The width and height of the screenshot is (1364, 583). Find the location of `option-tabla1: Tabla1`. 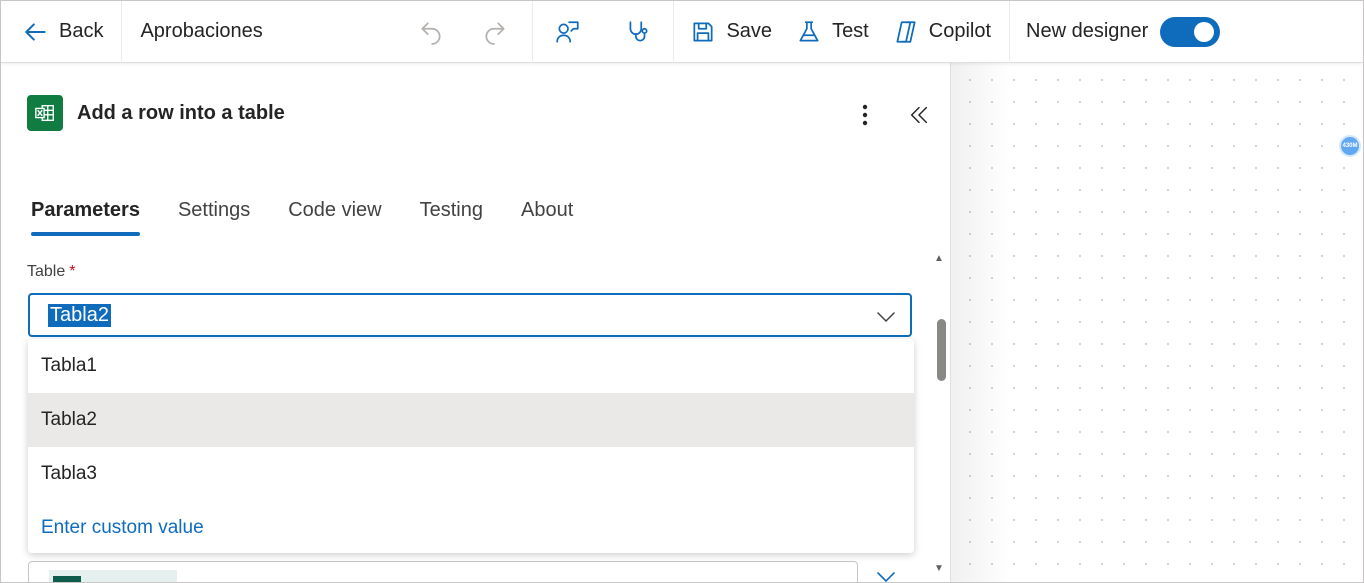

option-tabla1: Tabla1 is located at coordinates (471, 366).